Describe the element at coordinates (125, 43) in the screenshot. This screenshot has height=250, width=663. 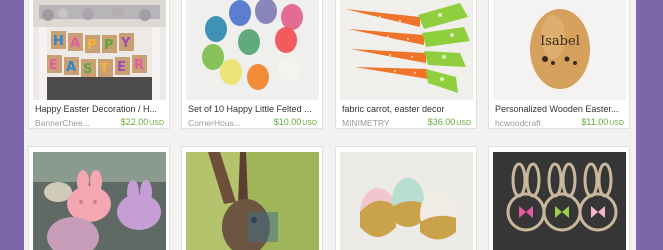
I see `banner-letter: Y` at that location.